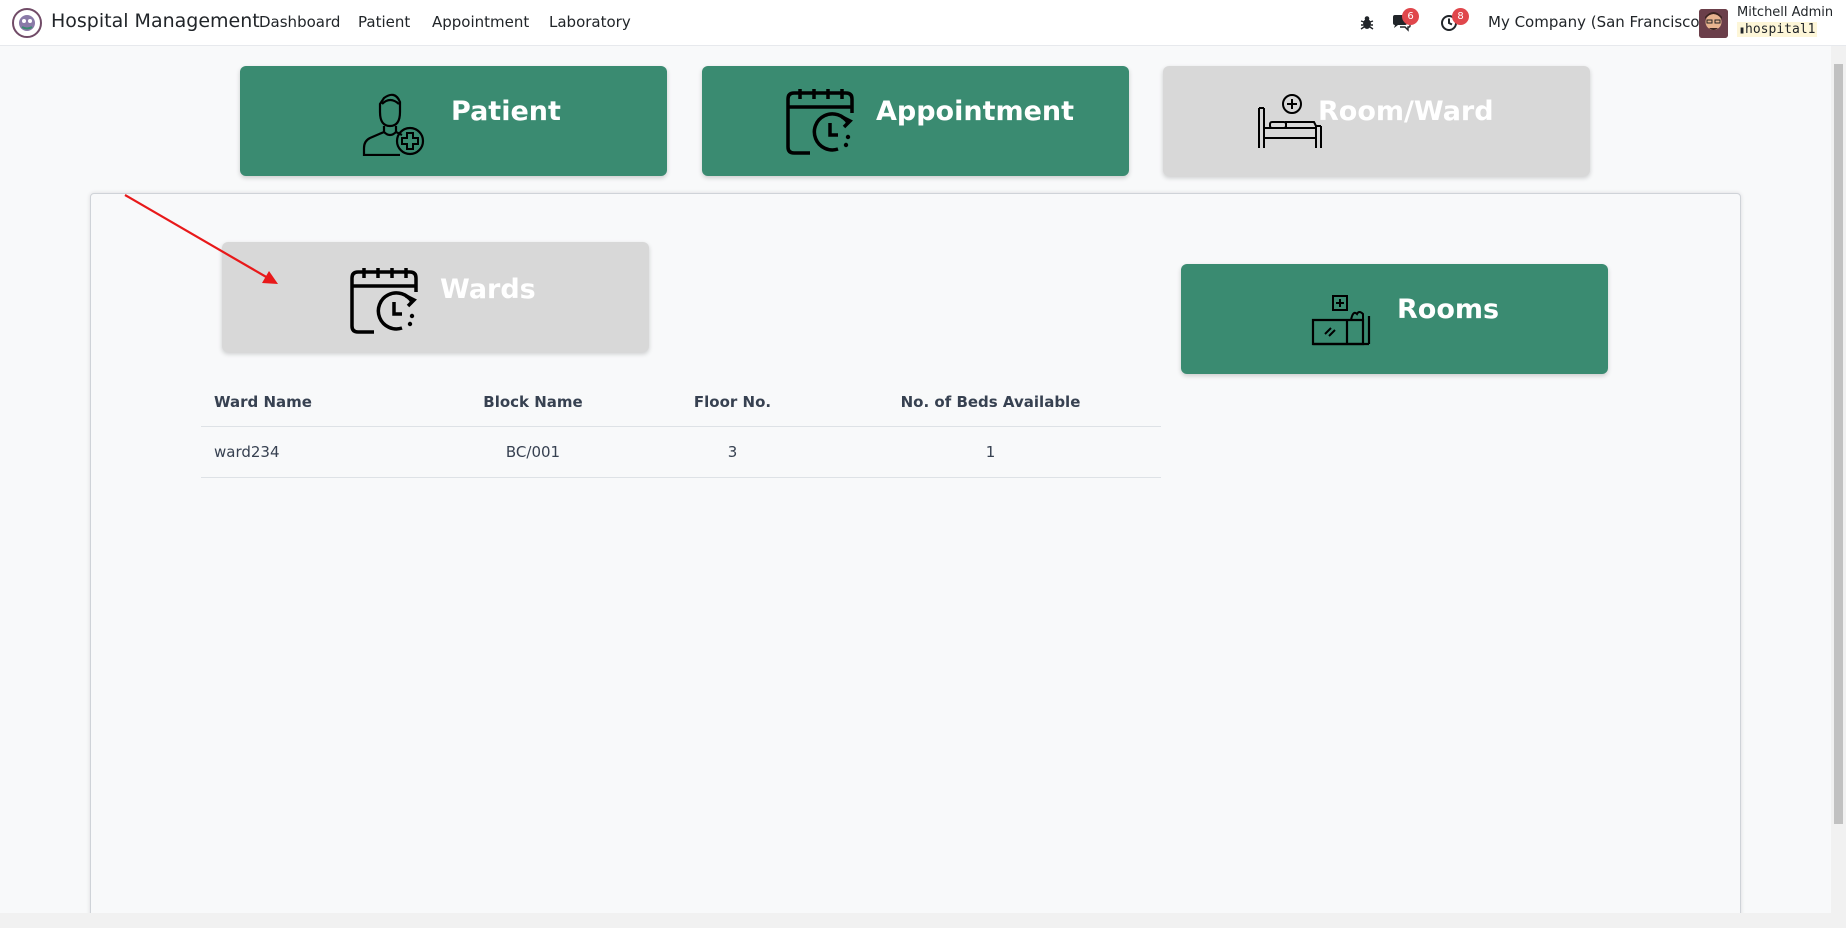 This screenshot has width=1846, height=928. I want to click on vertical-scrollbar, so click(1838, 479).